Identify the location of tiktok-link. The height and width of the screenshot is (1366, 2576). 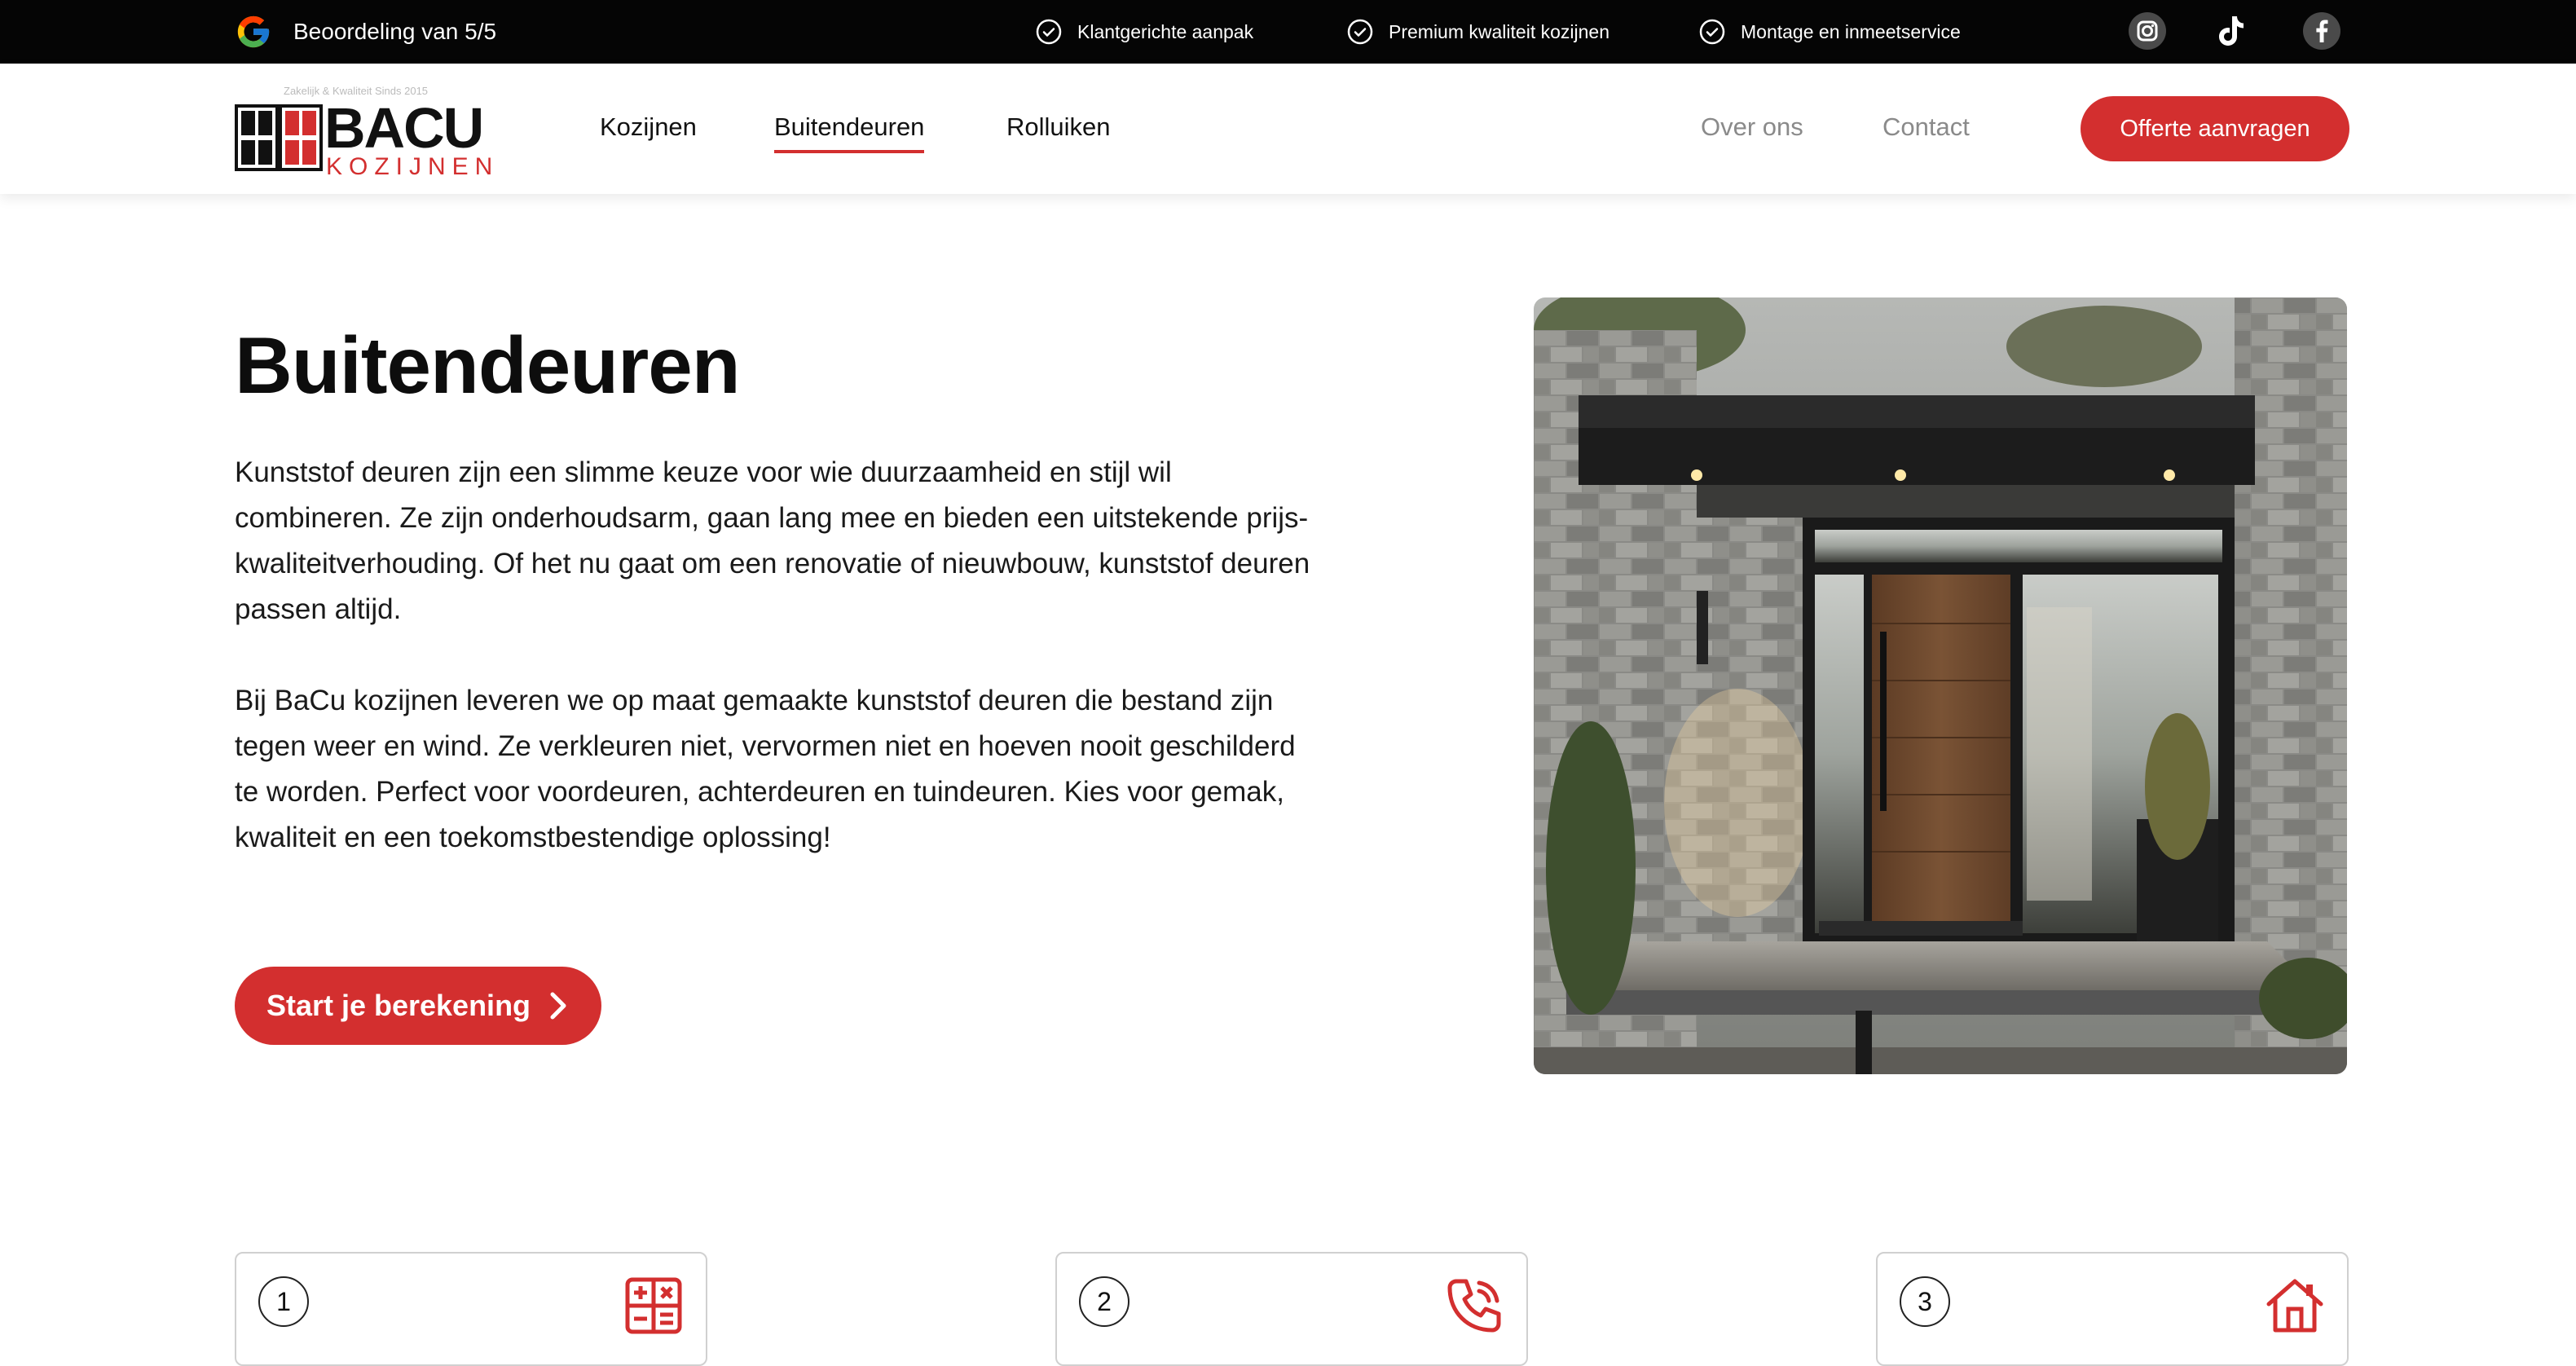
(2230, 31).